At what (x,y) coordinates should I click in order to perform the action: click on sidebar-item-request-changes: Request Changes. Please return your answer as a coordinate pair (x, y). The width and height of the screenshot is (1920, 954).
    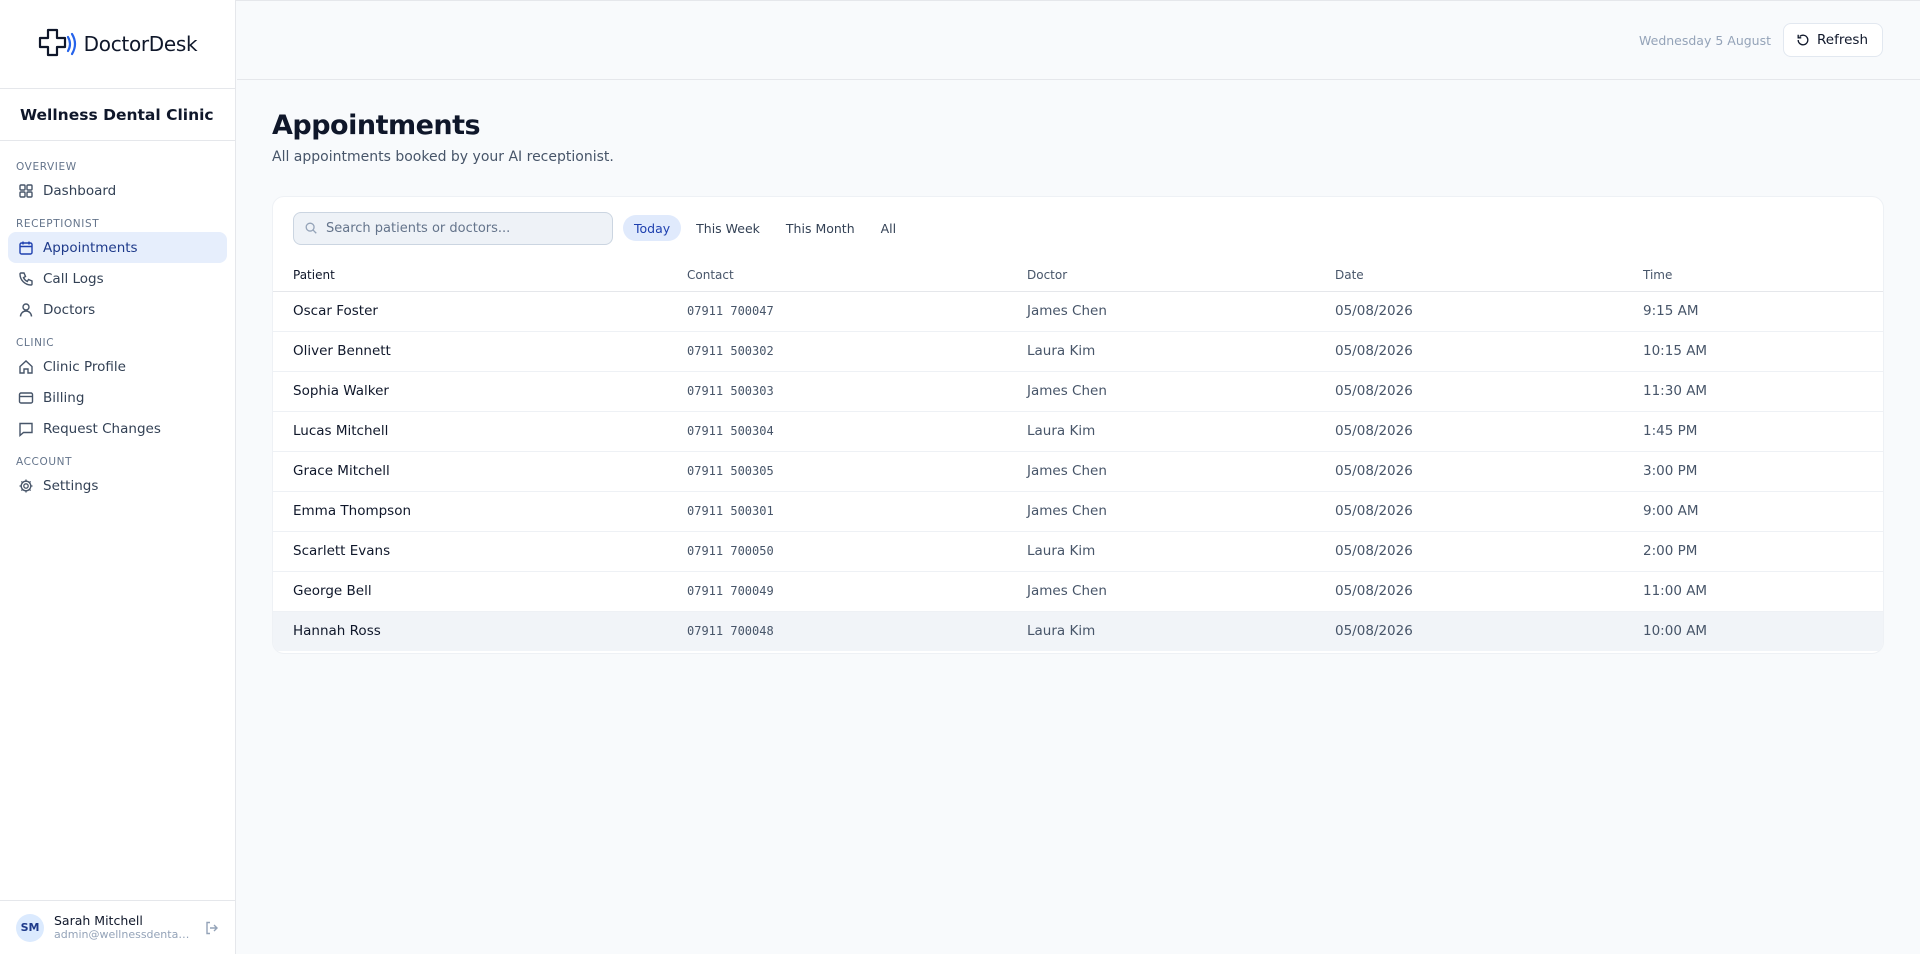
    Looking at the image, I should click on (117, 428).